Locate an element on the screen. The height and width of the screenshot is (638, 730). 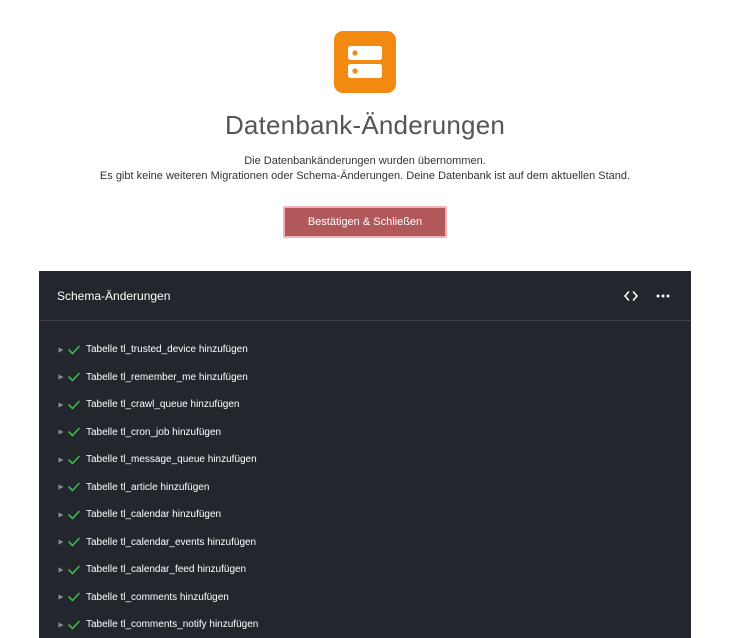
page-title: Datenbank-Änderungen is located at coordinates (365, 125).